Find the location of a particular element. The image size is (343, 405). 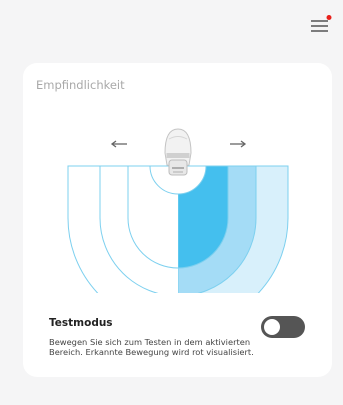

toggle-knob is located at coordinates (272, 327).